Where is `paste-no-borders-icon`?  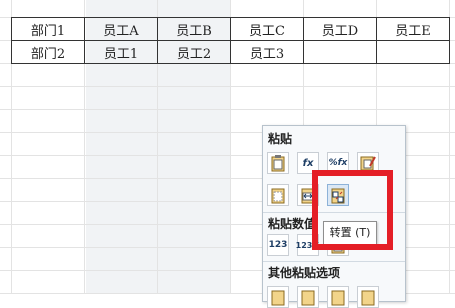
paste-no-borders-icon is located at coordinates (278, 195).